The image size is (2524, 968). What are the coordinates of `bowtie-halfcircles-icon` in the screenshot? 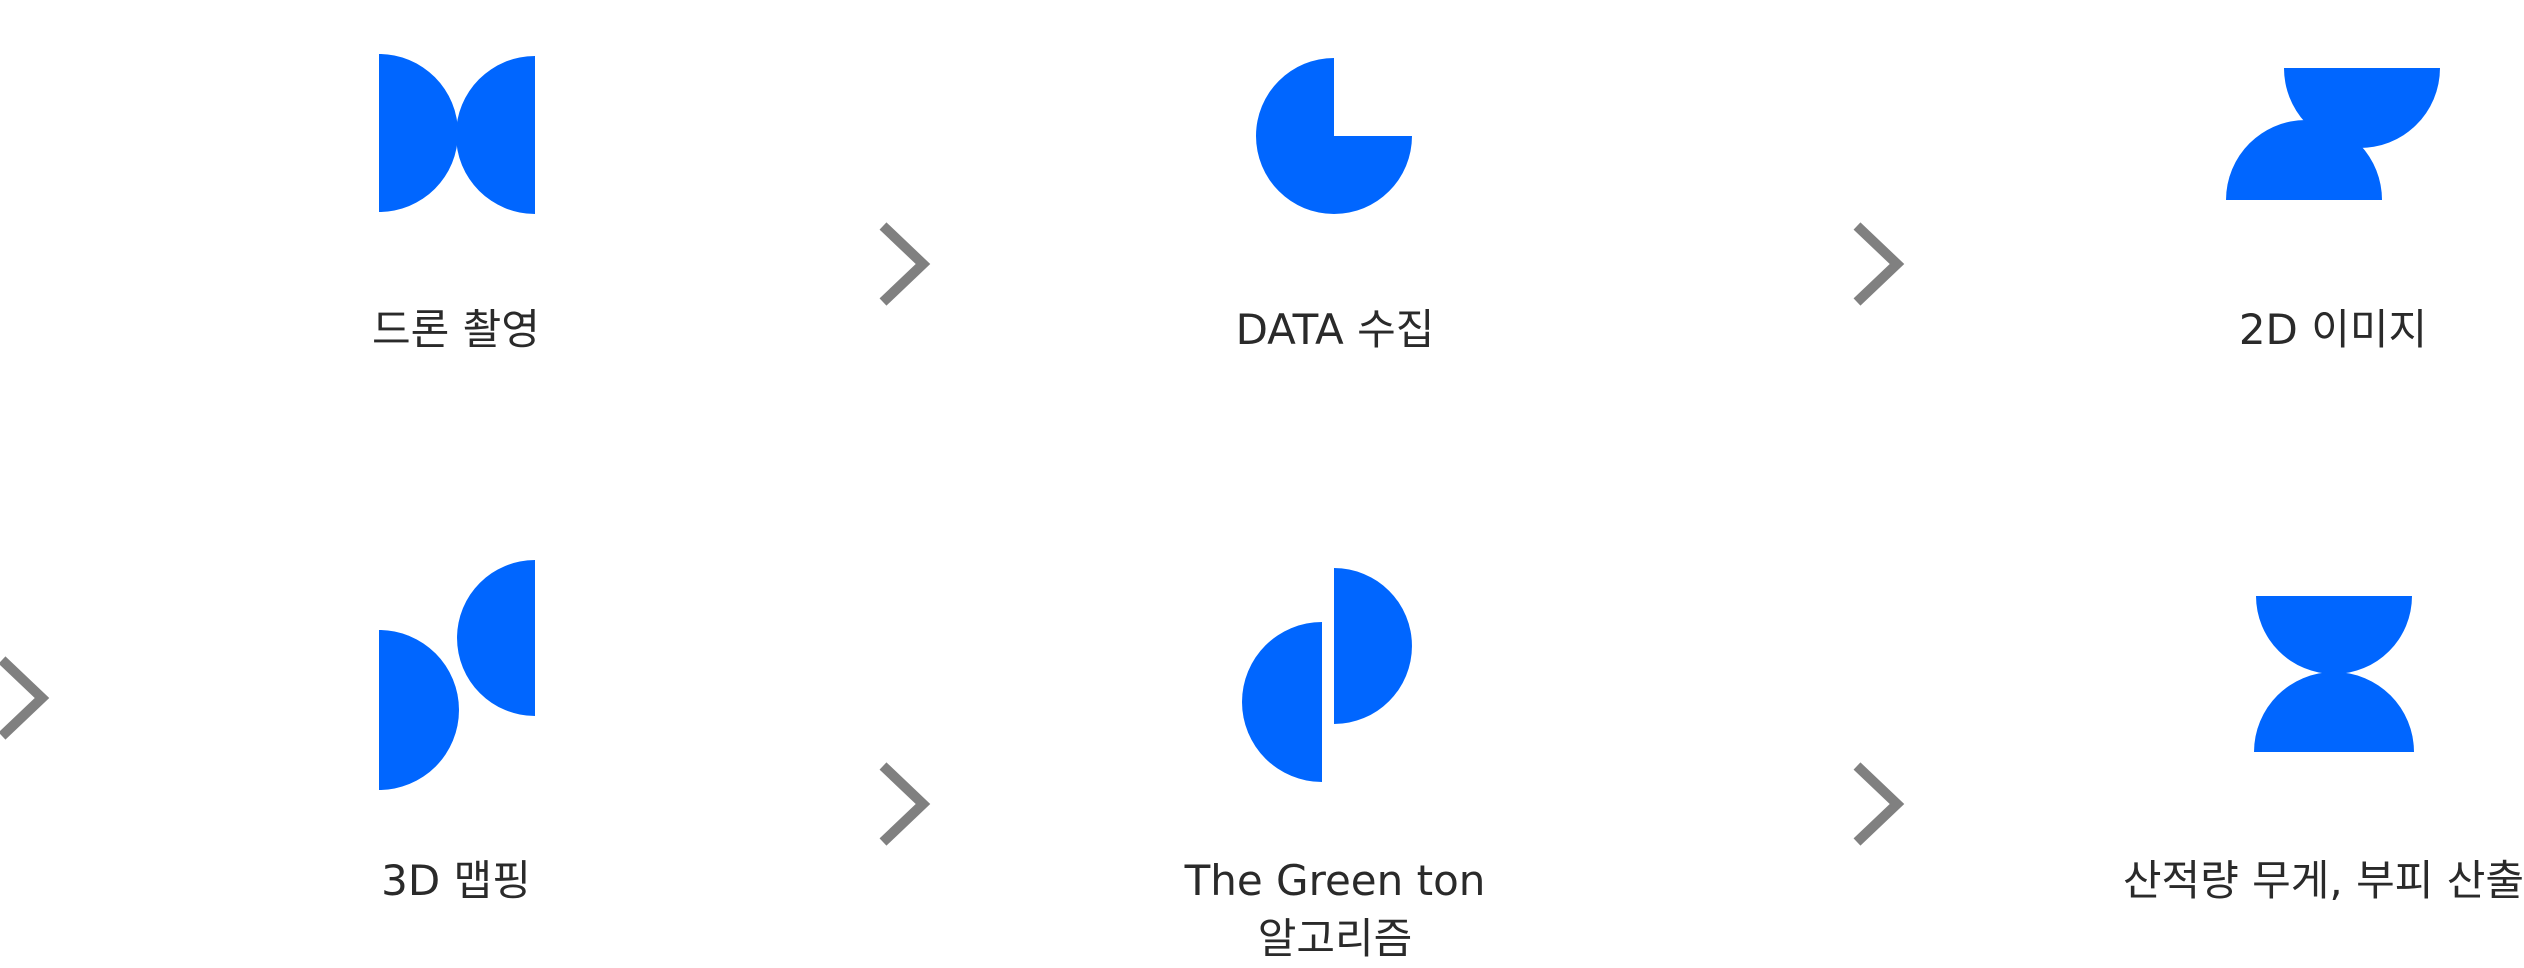 It's located at (457, 134).